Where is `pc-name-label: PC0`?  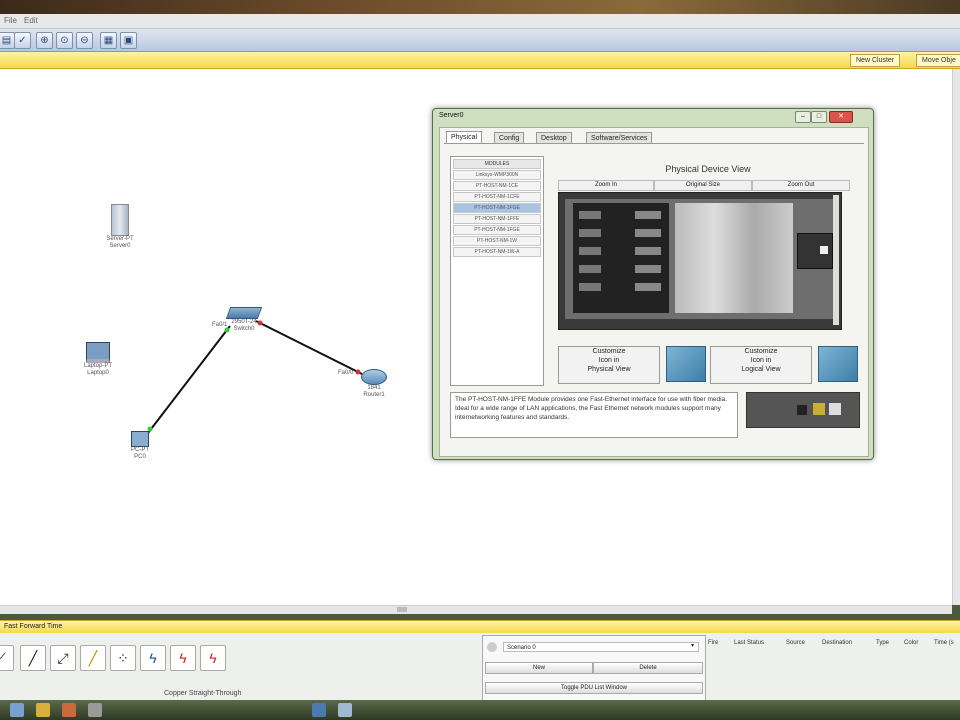
pc-name-label: PC0 is located at coordinates (140, 457).